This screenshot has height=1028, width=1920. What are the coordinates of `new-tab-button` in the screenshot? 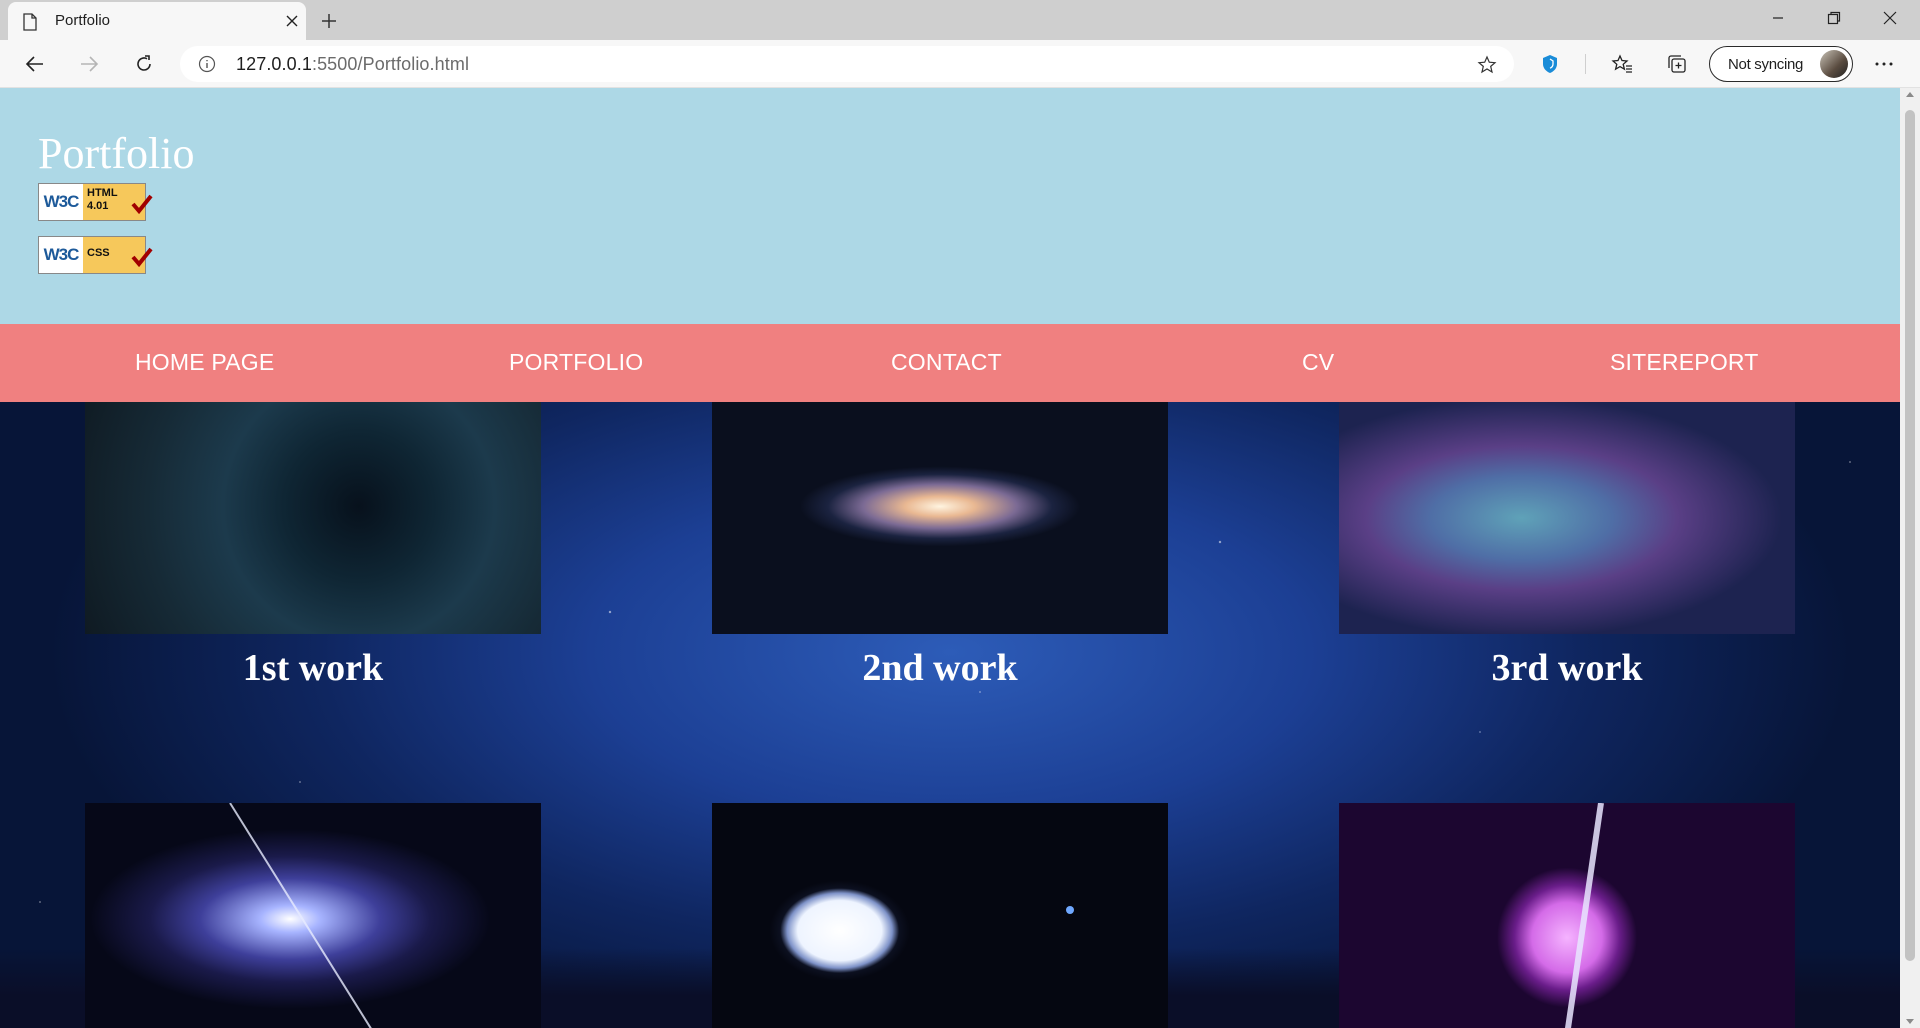 It's located at (329, 21).